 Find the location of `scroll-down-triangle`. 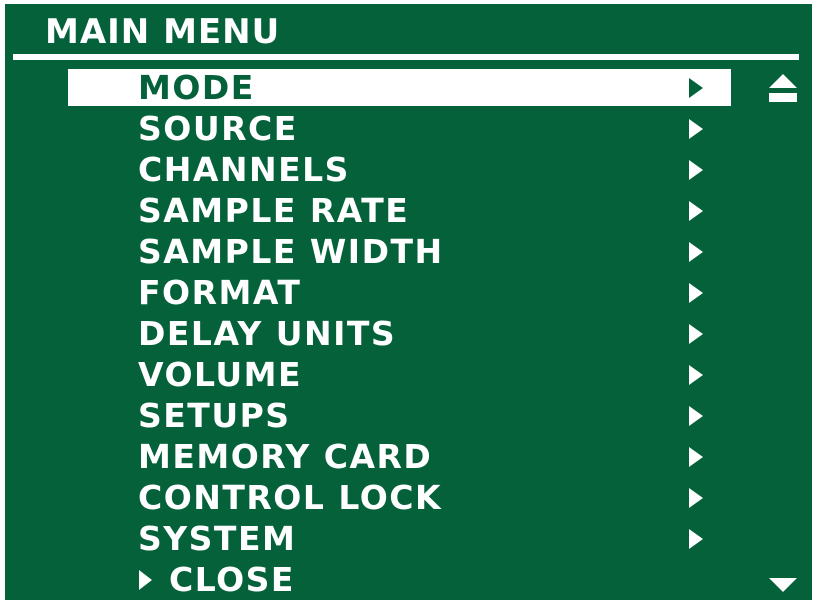

scroll-down-triangle is located at coordinates (783, 585).